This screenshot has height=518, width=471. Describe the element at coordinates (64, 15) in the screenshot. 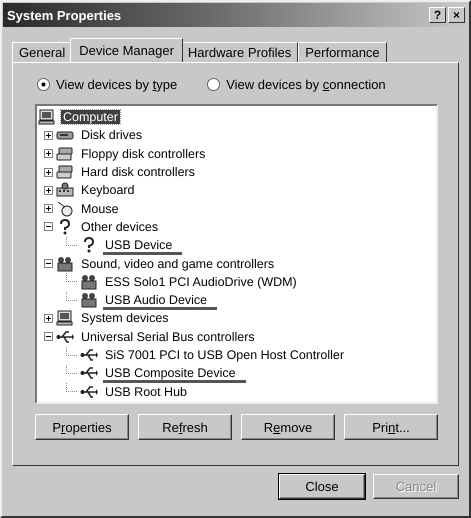

I see `window-title: System Properties` at that location.